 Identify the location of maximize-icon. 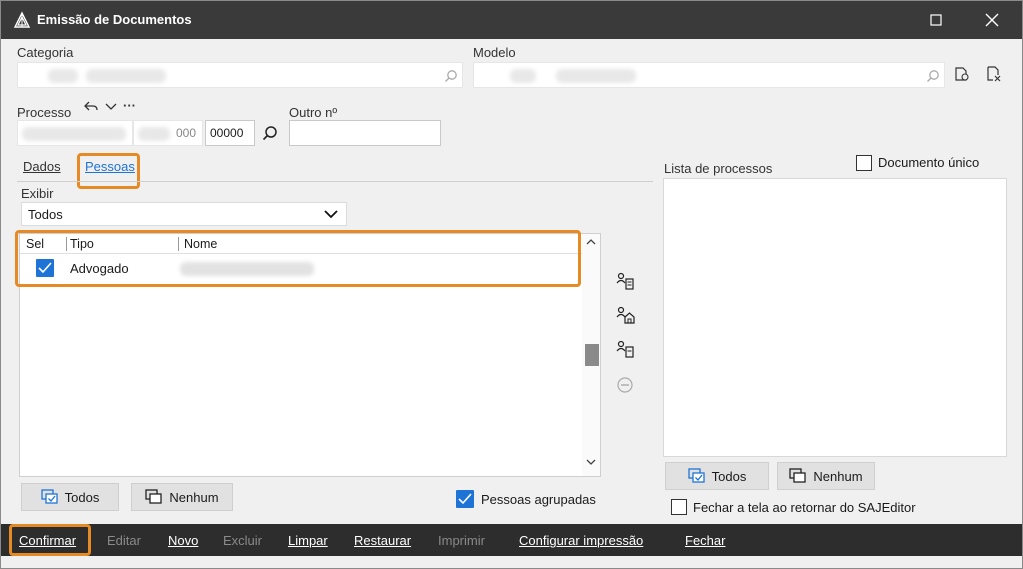
(936, 20).